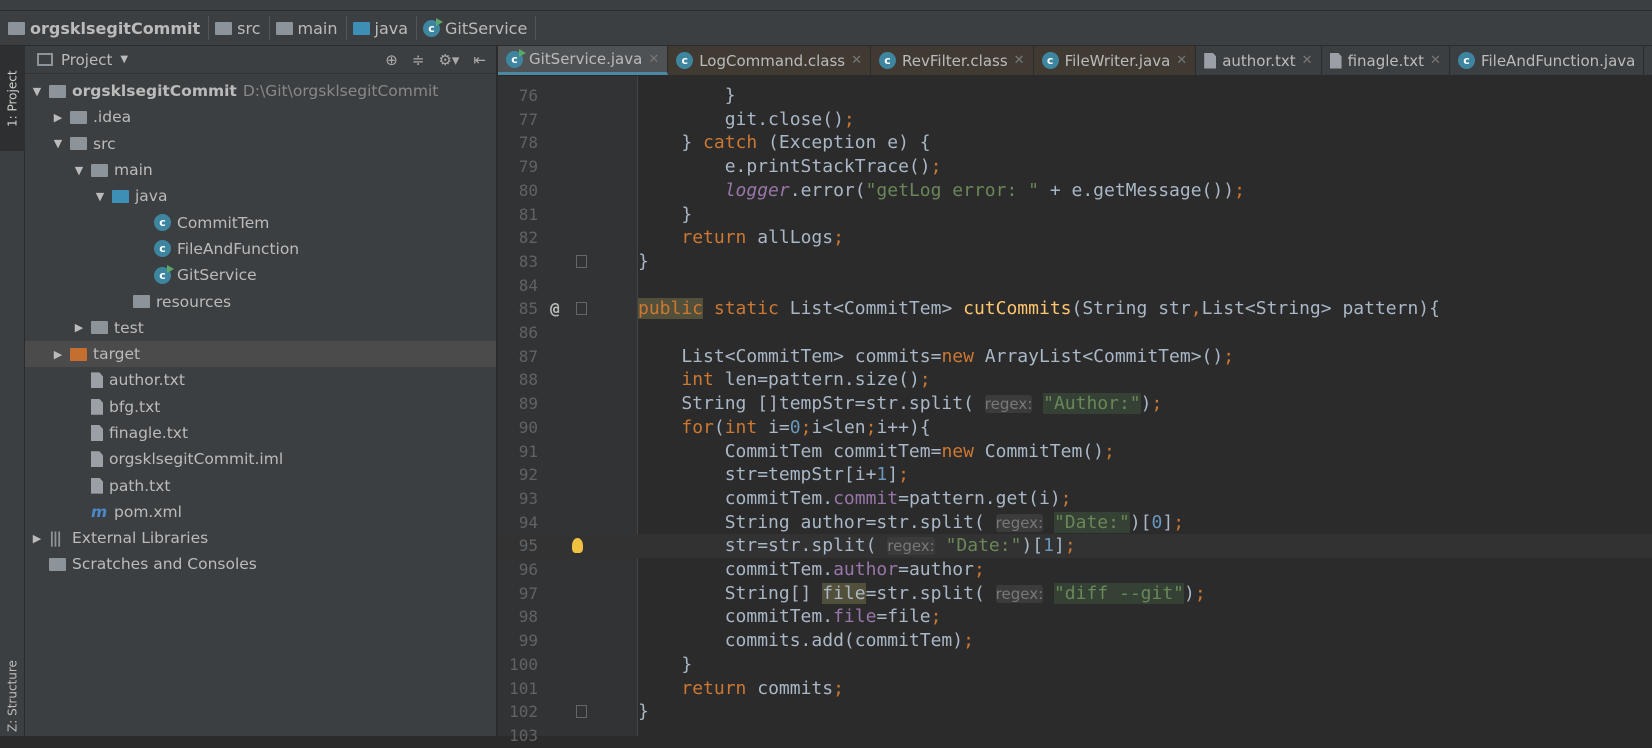 The width and height of the screenshot is (1652, 748). I want to click on code-line: 92 str=tempStr[i+1];, so click(1075, 475).